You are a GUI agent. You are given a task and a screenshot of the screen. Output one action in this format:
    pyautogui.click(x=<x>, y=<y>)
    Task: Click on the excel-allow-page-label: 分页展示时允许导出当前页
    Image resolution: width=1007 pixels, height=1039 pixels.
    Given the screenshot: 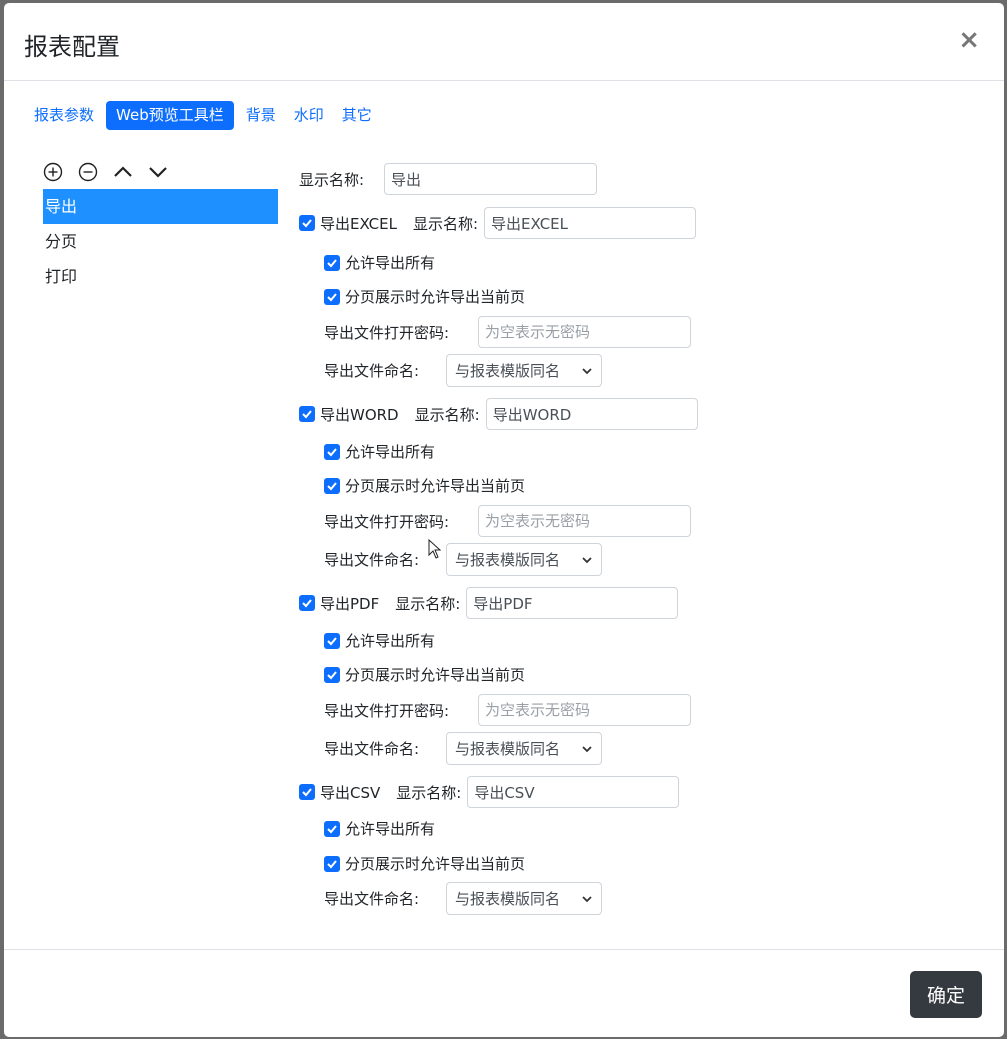 What is the action you would take?
    pyautogui.click(x=435, y=297)
    